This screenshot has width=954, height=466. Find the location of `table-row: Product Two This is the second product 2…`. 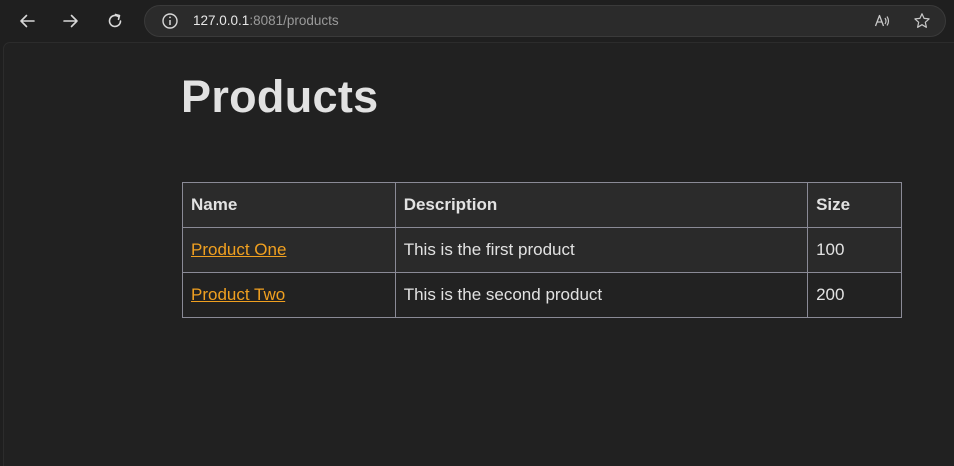

table-row: Product Two This is the second product 2… is located at coordinates (542, 295).